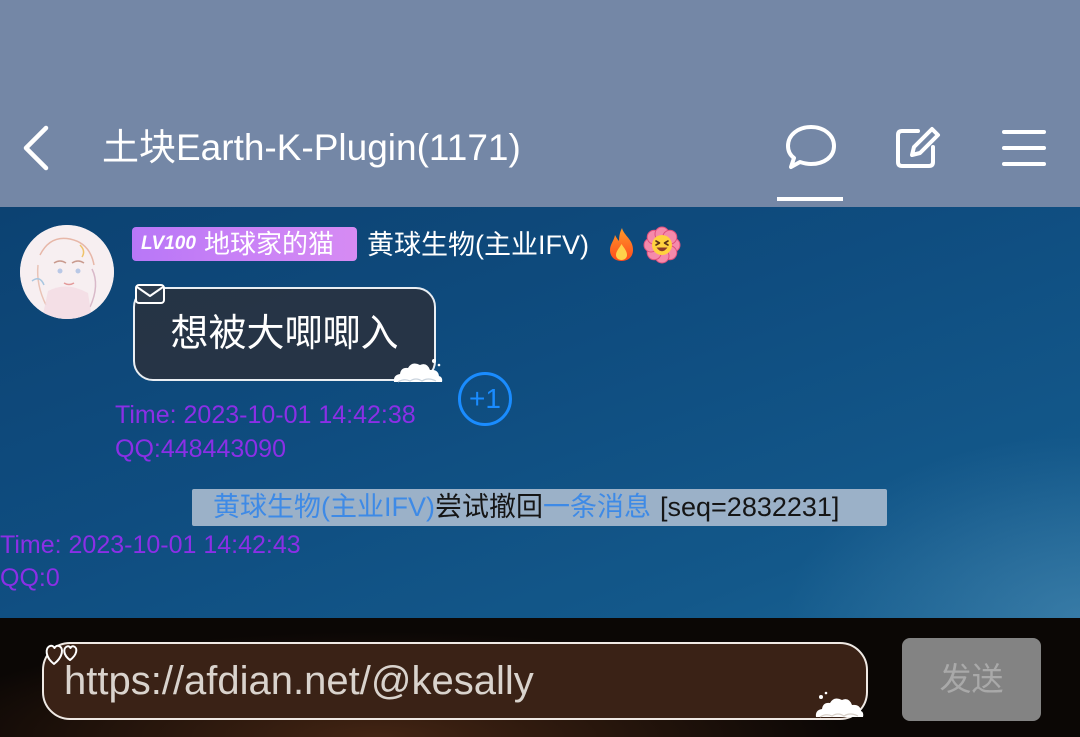 The width and height of the screenshot is (1080, 737). Describe the element at coordinates (750, 507) in the screenshot. I see `notice-seq: [seq=2832231]` at that location.